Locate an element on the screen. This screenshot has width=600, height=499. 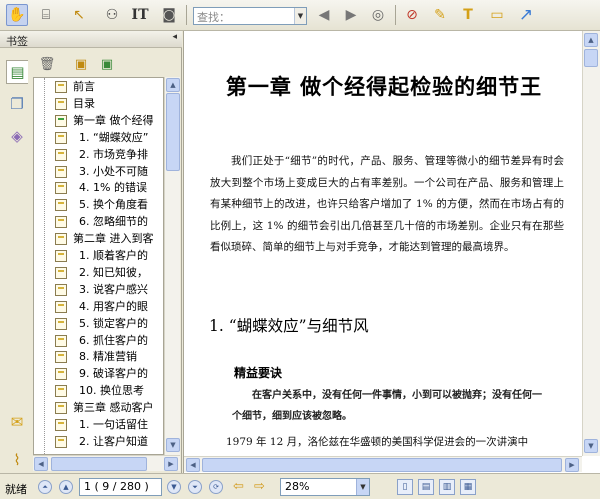
toolbar-divider is located at coordinates (395, 15).